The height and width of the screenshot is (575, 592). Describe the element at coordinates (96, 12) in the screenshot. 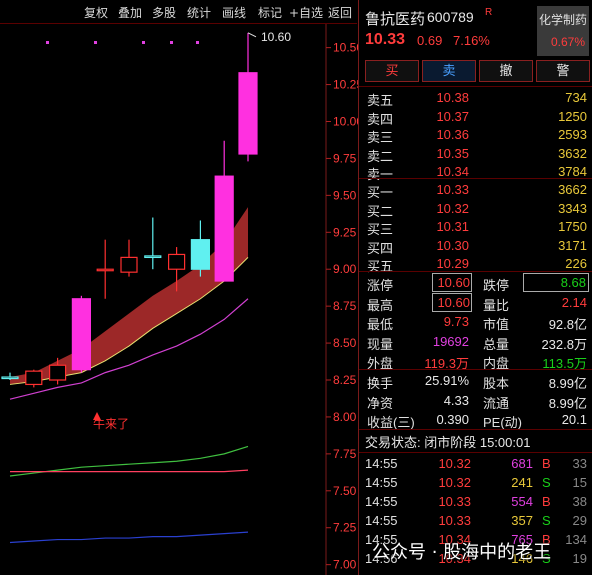

I see `fuquan-button: 复权` at that location.